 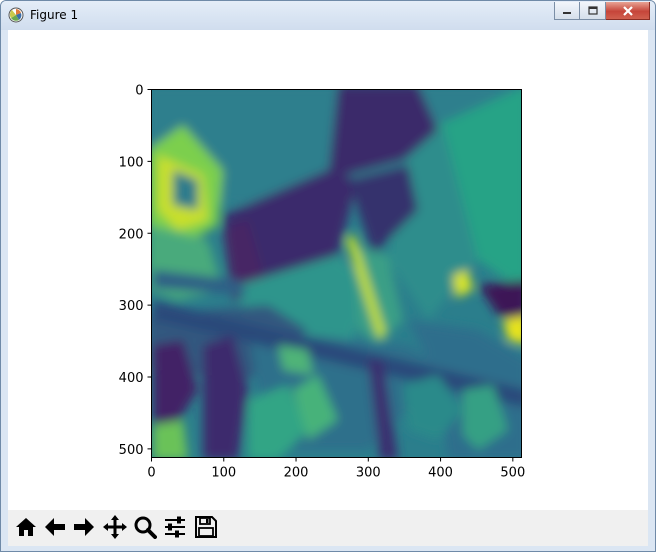 I want to click on x-tick-label: 200, so click(x=296, y=473).